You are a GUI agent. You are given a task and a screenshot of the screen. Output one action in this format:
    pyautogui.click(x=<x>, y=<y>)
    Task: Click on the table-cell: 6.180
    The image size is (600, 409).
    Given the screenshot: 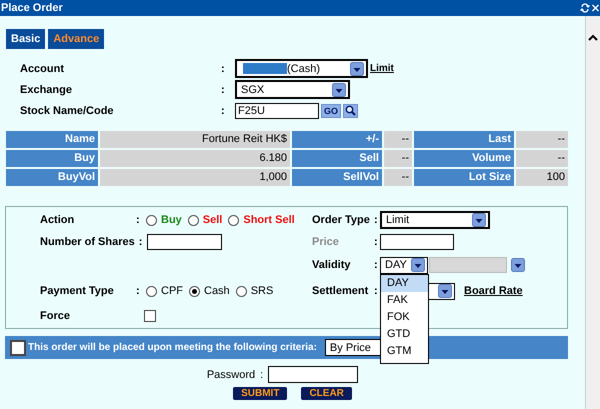 What is the action you would take?
    pyautogui.click(x=195, y=158)
    